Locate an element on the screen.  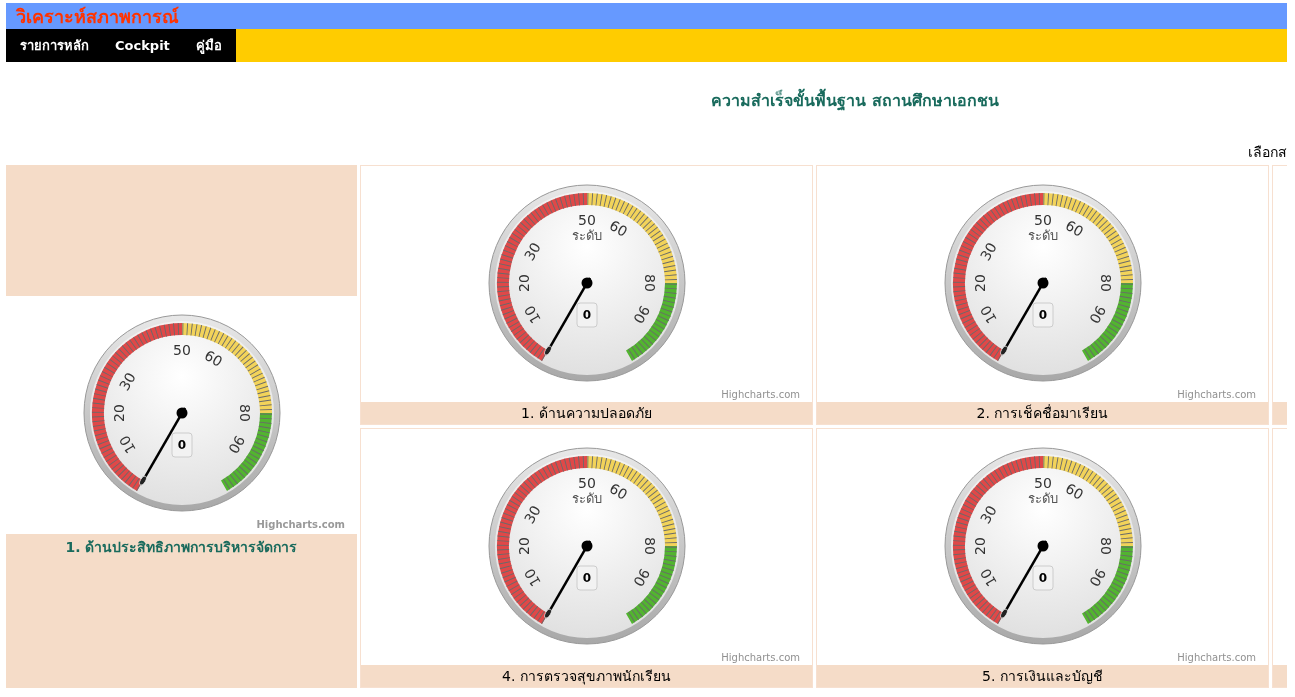
selector-label: เลือกส is located at coordinates (1267, 152).